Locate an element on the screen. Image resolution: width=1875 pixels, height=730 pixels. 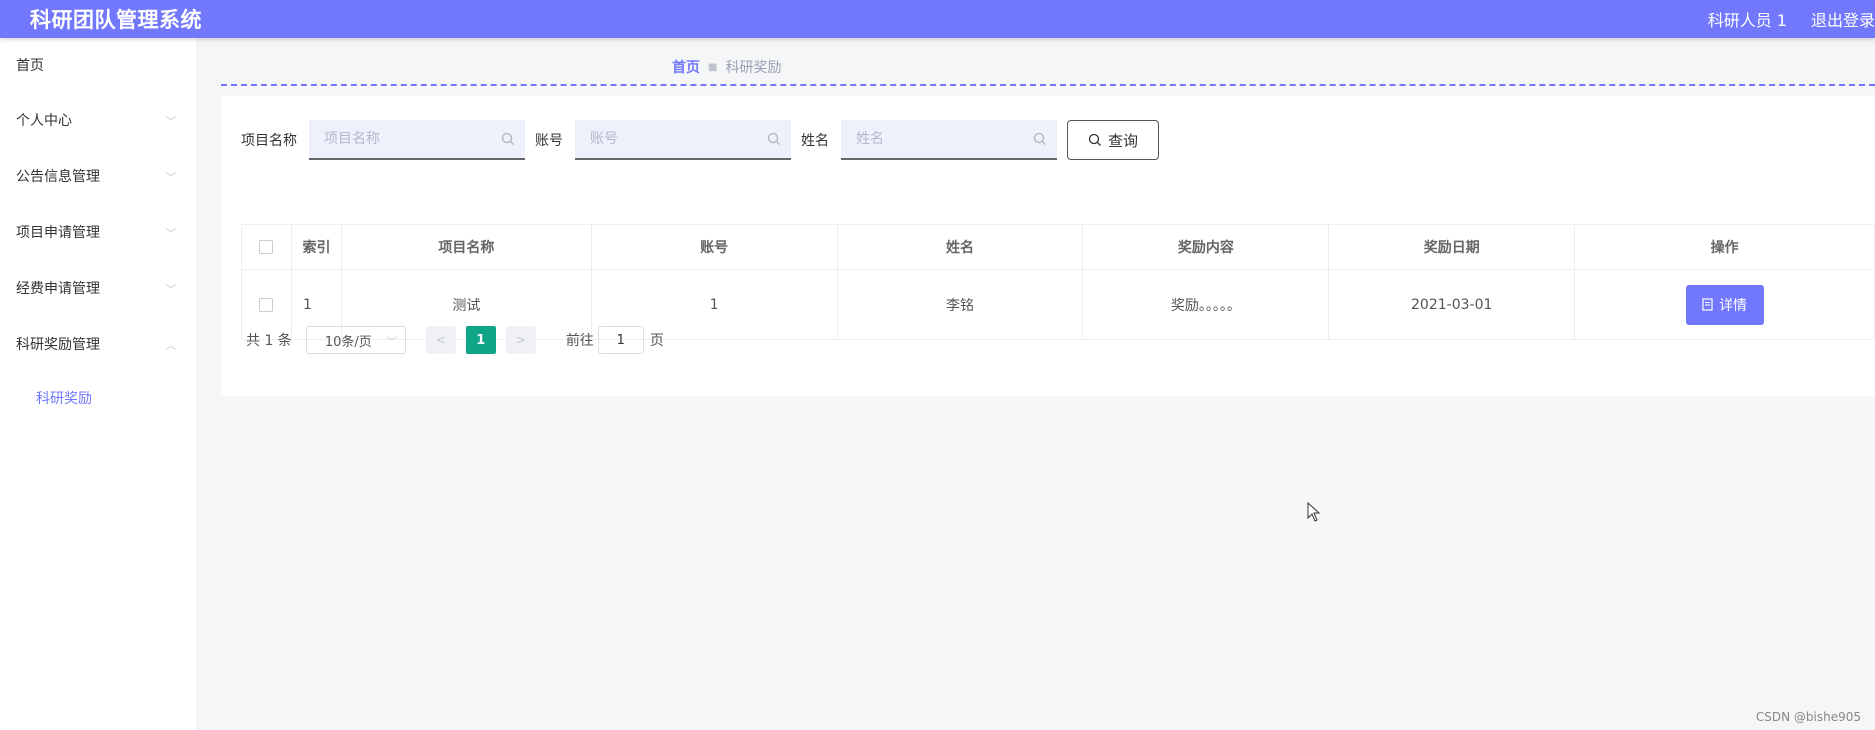
watermark: CSDN @bishe905 is located at coordinates (1808, 717).